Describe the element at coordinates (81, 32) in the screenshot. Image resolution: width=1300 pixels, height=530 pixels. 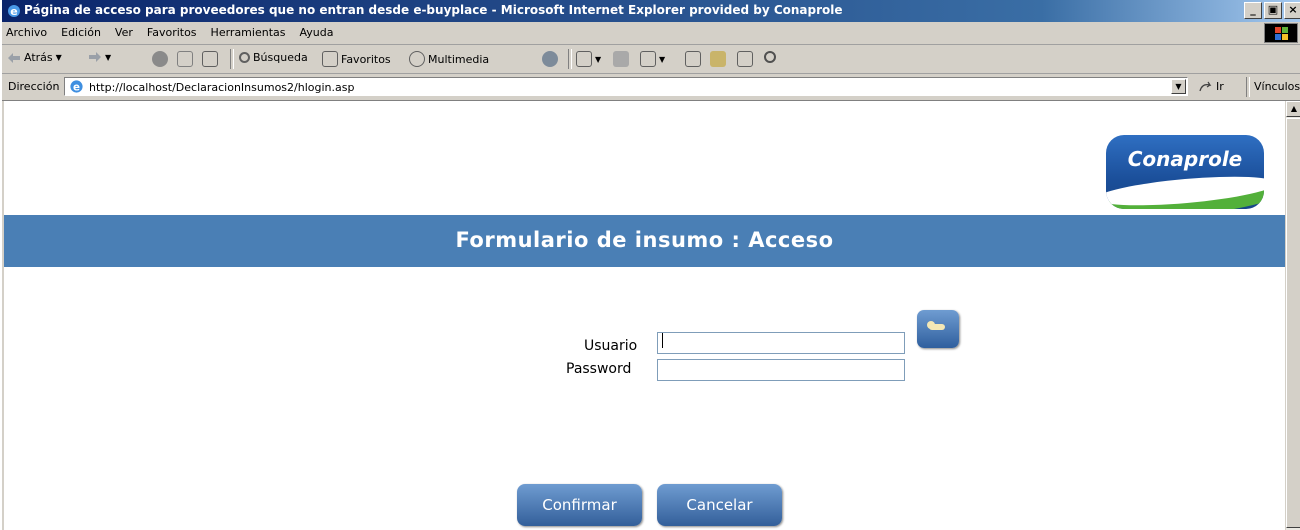
I see `menu-edicion: Edición` at that location.